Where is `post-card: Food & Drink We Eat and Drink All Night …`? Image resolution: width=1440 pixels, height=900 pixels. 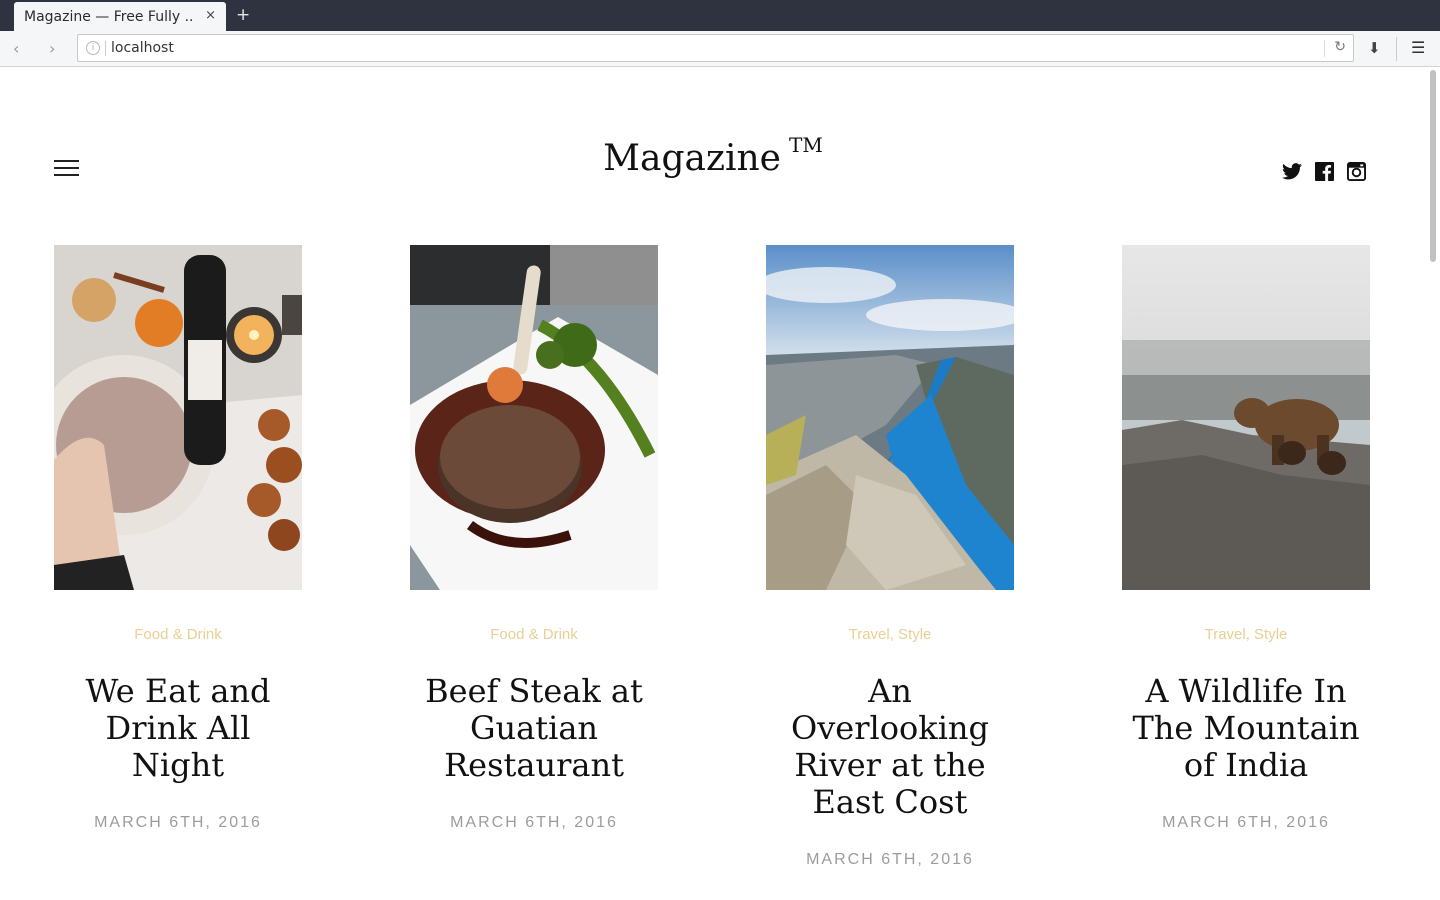
post-card: Food & Drink We Eat and Drink All Night … is located at coordinates (178, 538).